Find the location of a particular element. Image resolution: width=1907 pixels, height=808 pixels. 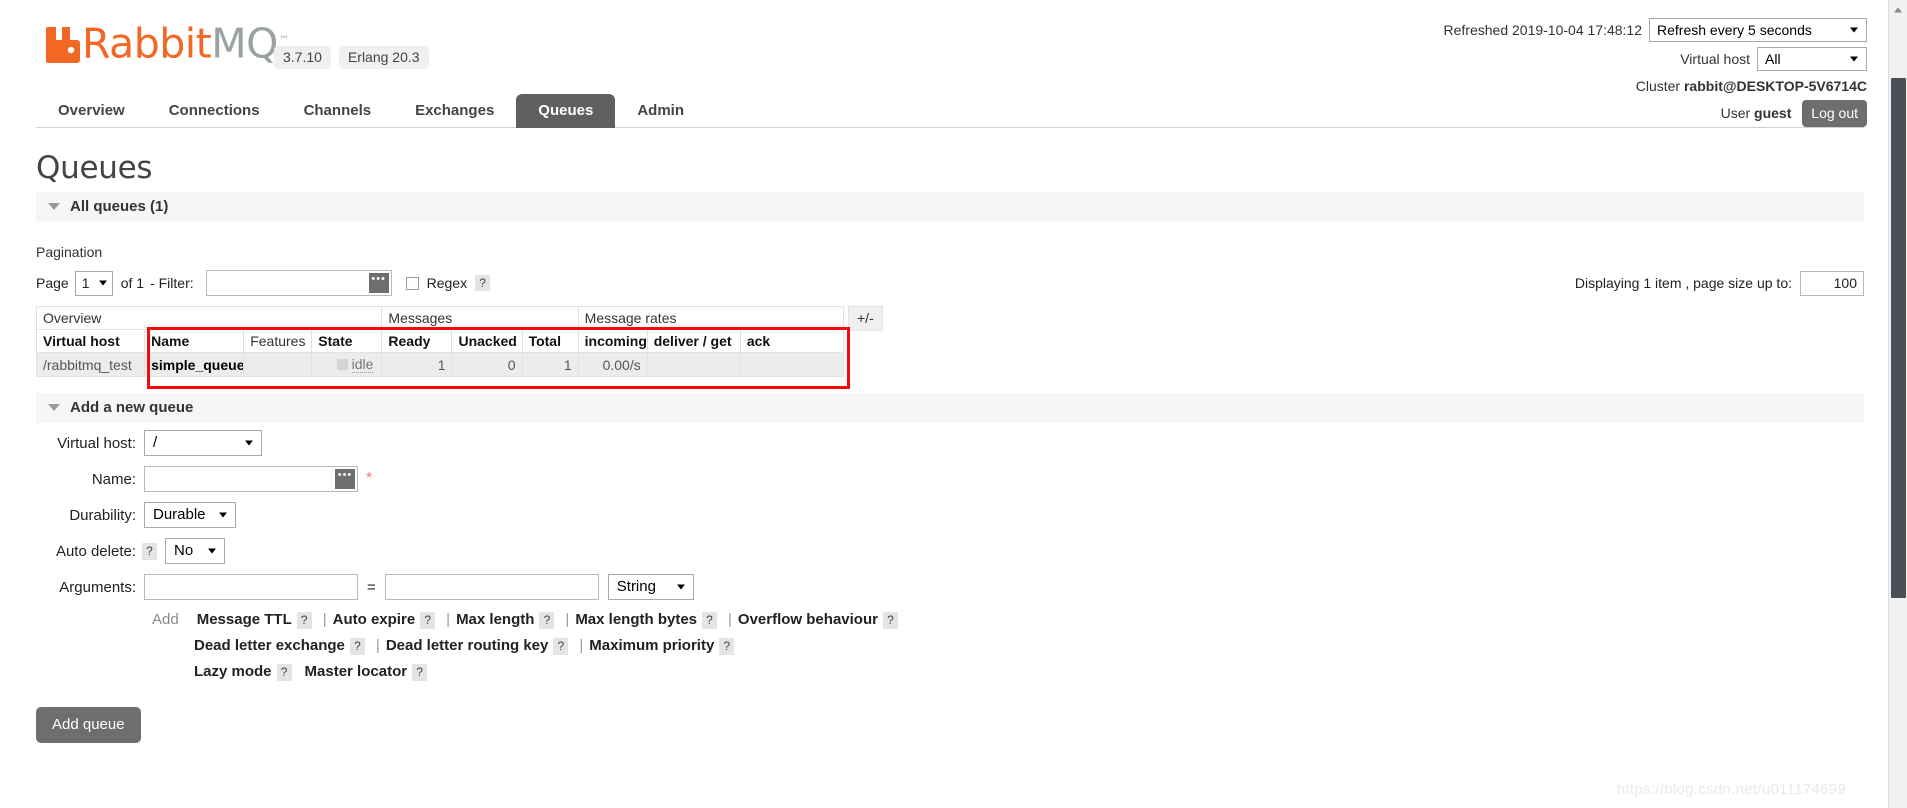

tab-channels: Channels is located at coordinates (338, 111).